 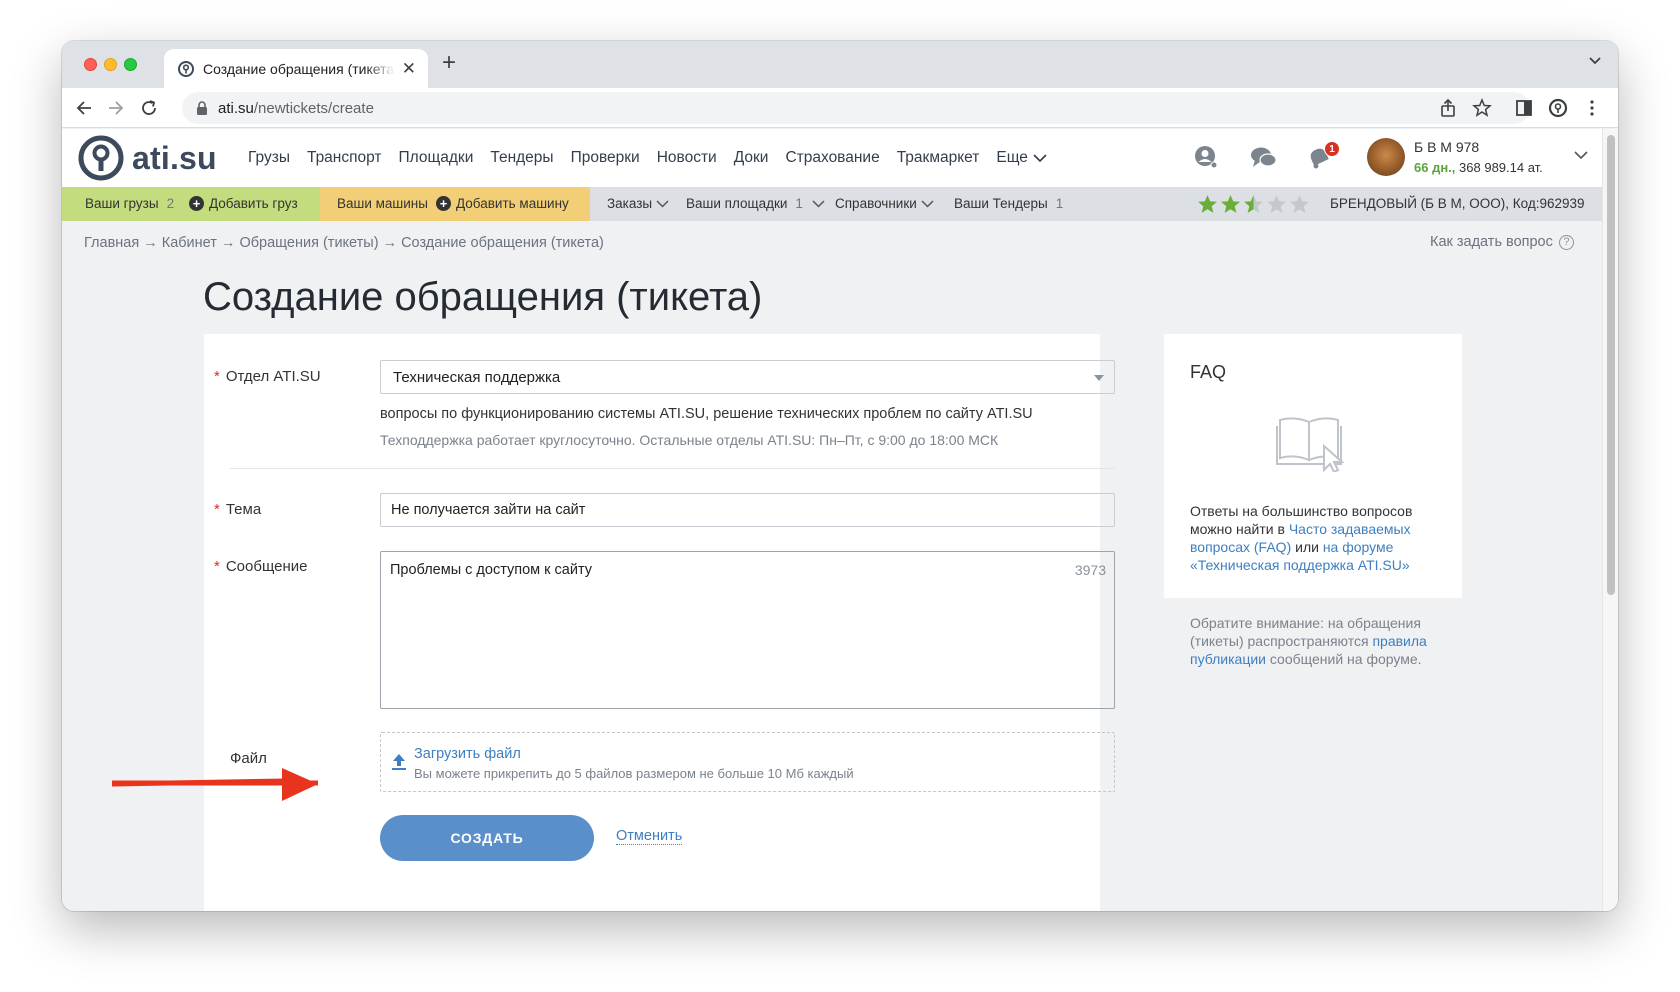 I want to click on share-icon, so click(x=1448, y=108).